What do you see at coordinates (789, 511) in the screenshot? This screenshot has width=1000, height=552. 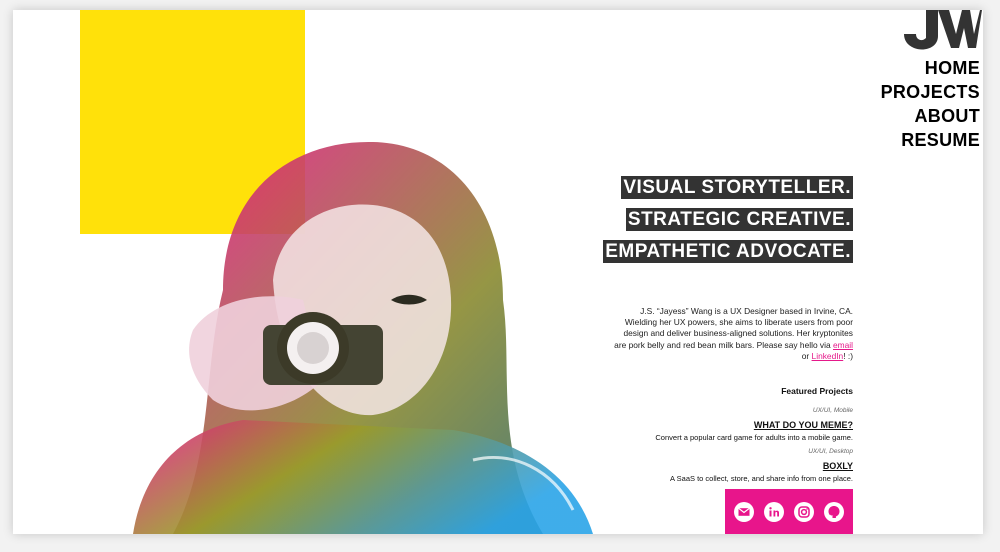 I see `social-links-bar` at bounding box center [789, 511].